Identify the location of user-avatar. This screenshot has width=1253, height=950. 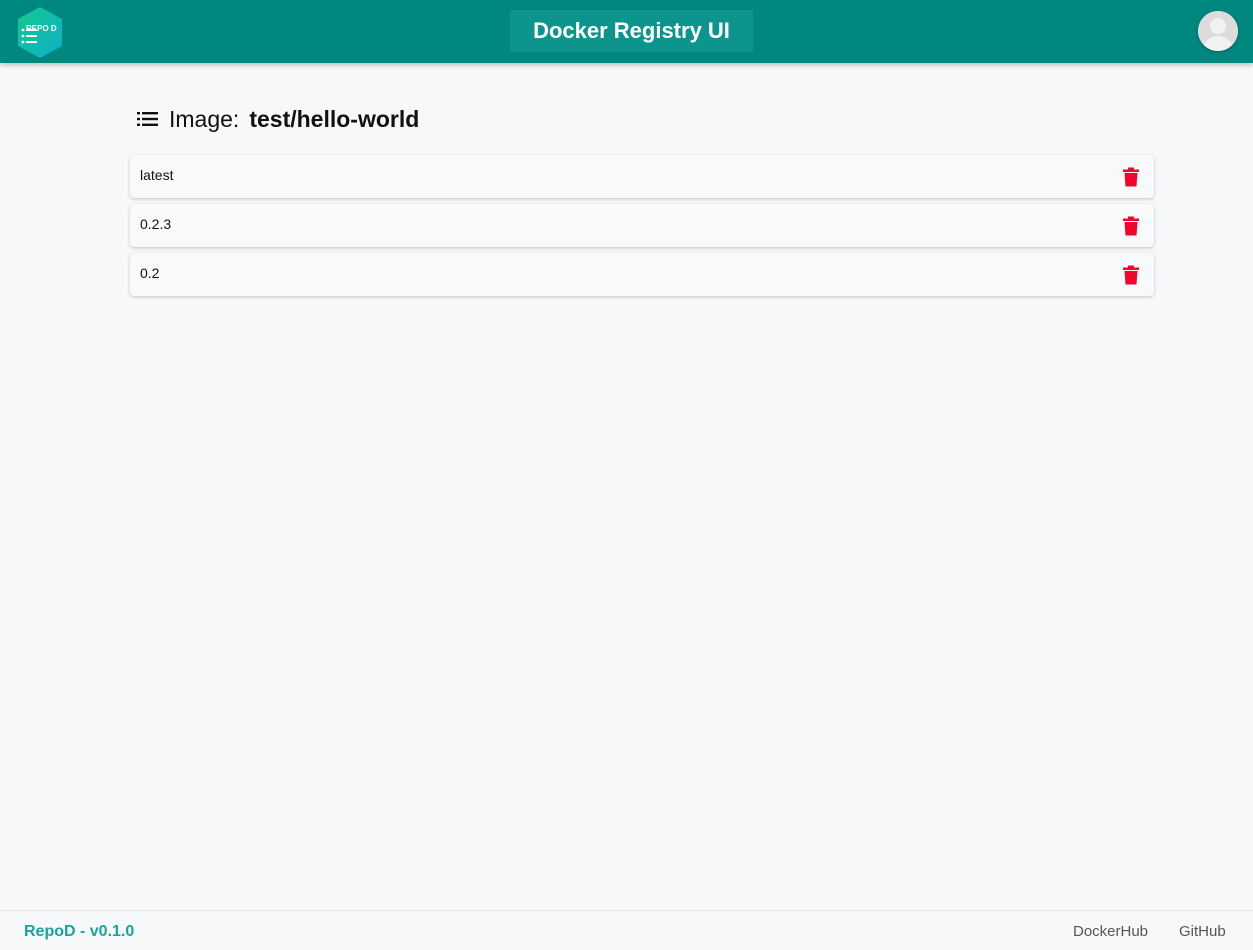
(1218, 31).